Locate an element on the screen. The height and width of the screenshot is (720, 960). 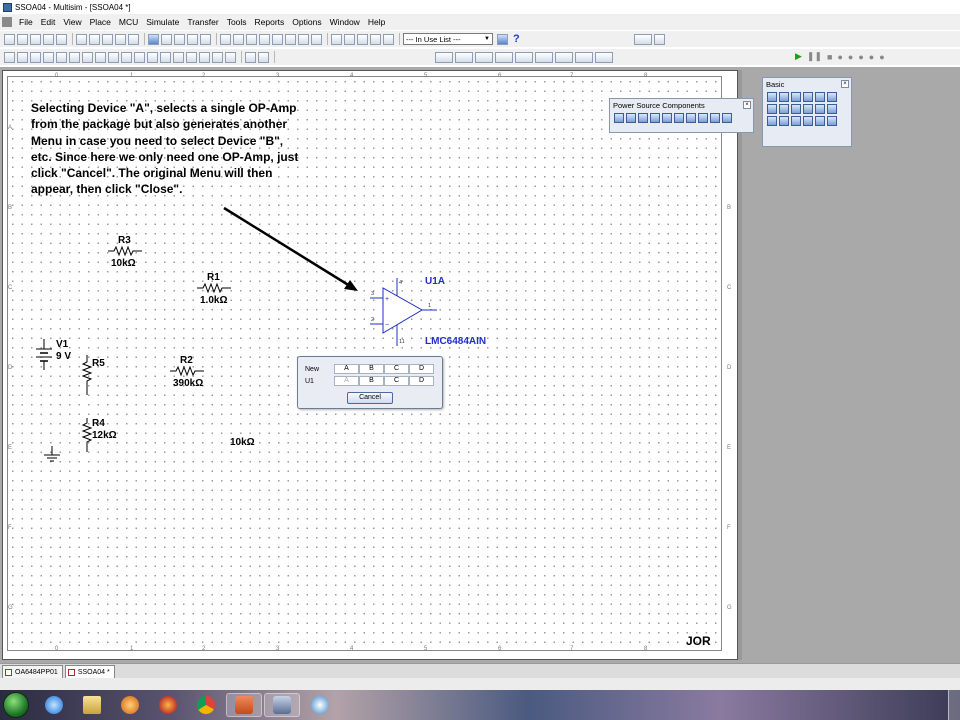
windows-taskbar is located at coordinates (480, 705).